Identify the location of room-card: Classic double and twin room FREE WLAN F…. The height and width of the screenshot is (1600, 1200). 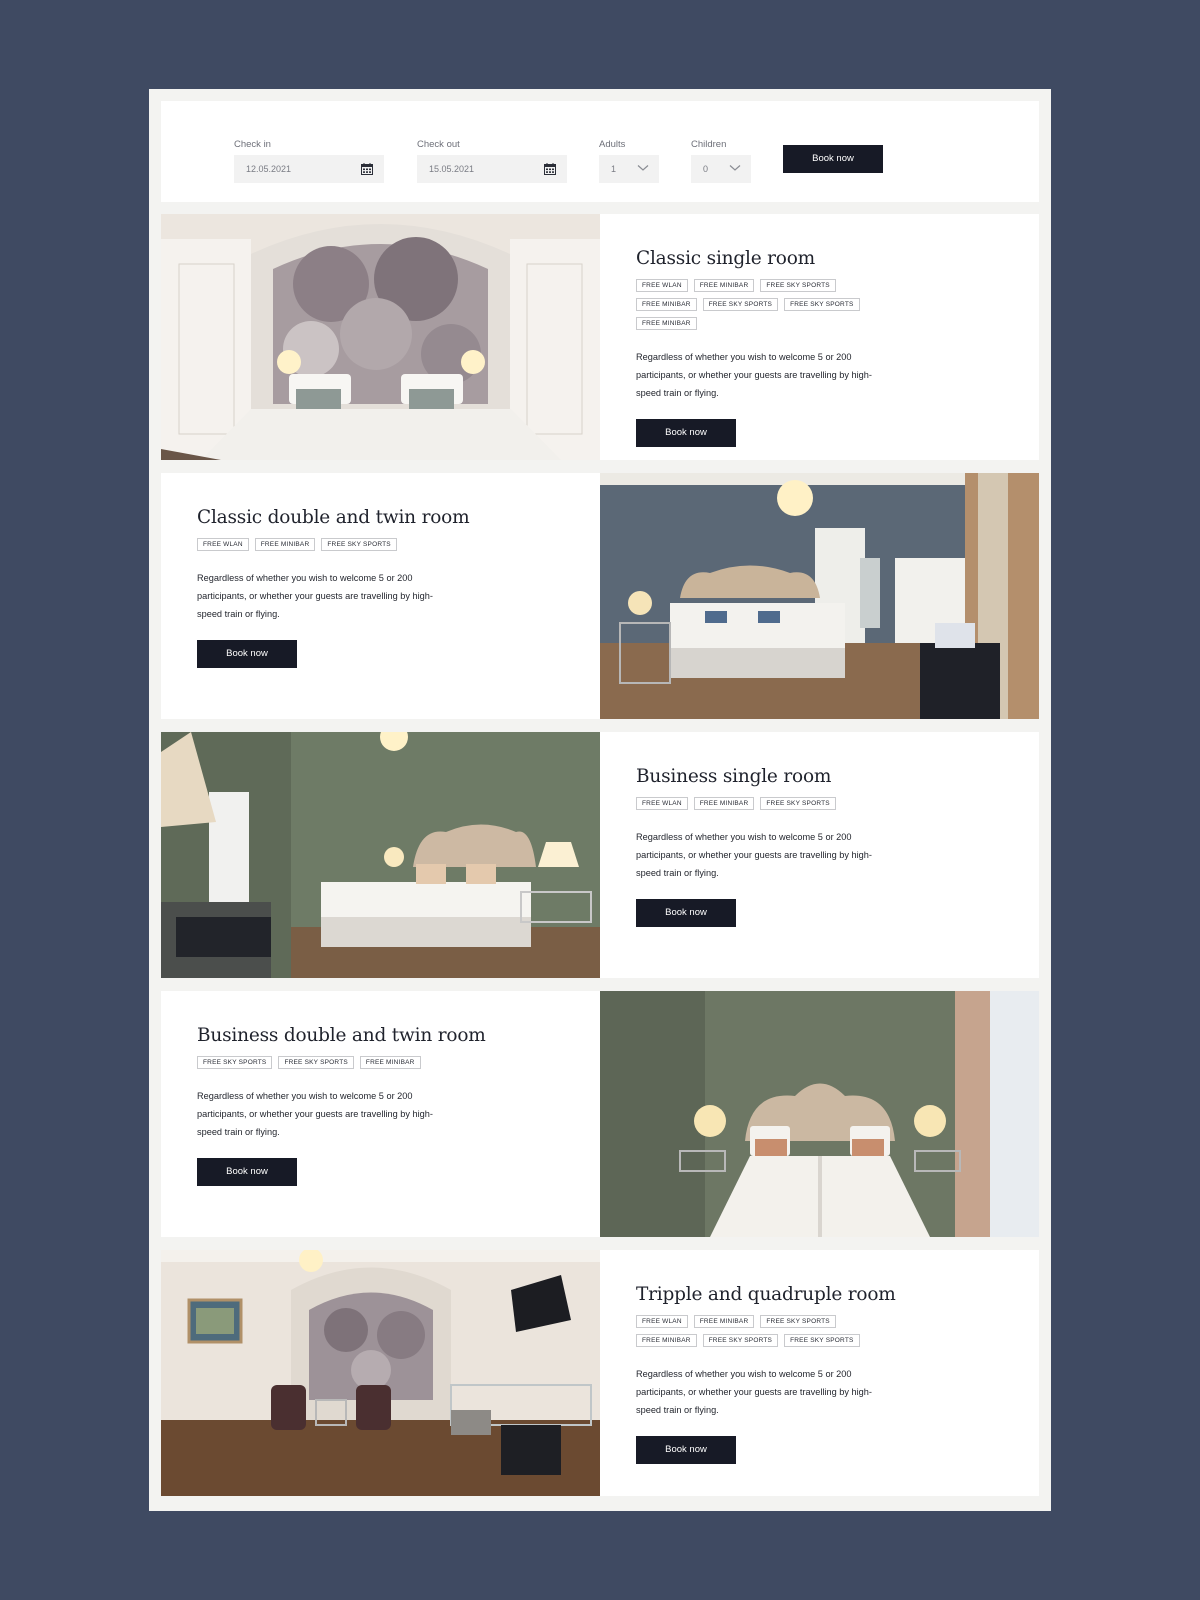
(600, 596).